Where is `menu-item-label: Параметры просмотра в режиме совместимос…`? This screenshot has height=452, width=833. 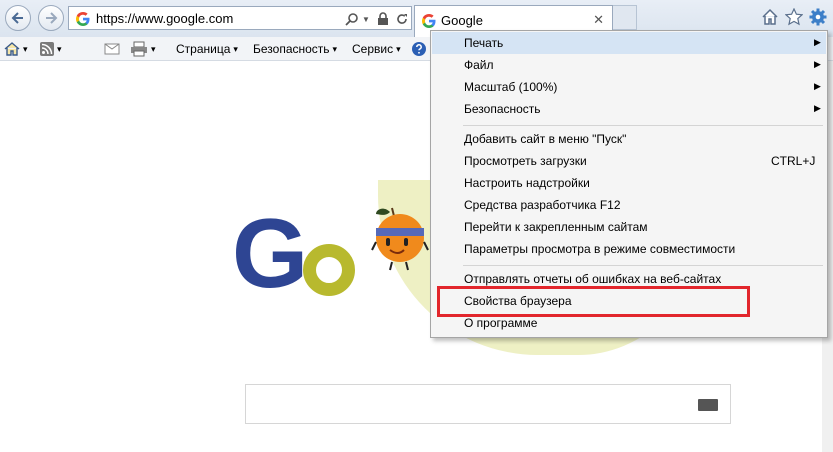 menu-item-label: Параметры просмотра в режиме совместимос… is located at coordinates (600, 249).